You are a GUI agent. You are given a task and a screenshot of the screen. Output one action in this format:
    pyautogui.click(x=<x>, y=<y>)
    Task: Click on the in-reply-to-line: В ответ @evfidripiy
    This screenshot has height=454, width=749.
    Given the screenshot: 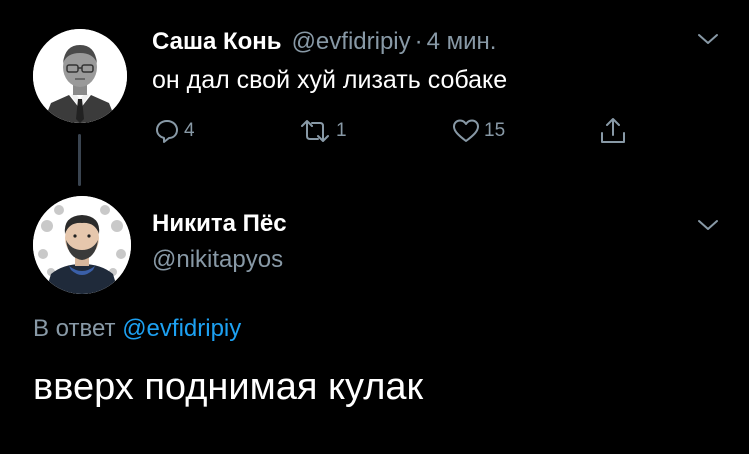 What is the action you would take?
    pyautogui.click(x=137, y=329)
    